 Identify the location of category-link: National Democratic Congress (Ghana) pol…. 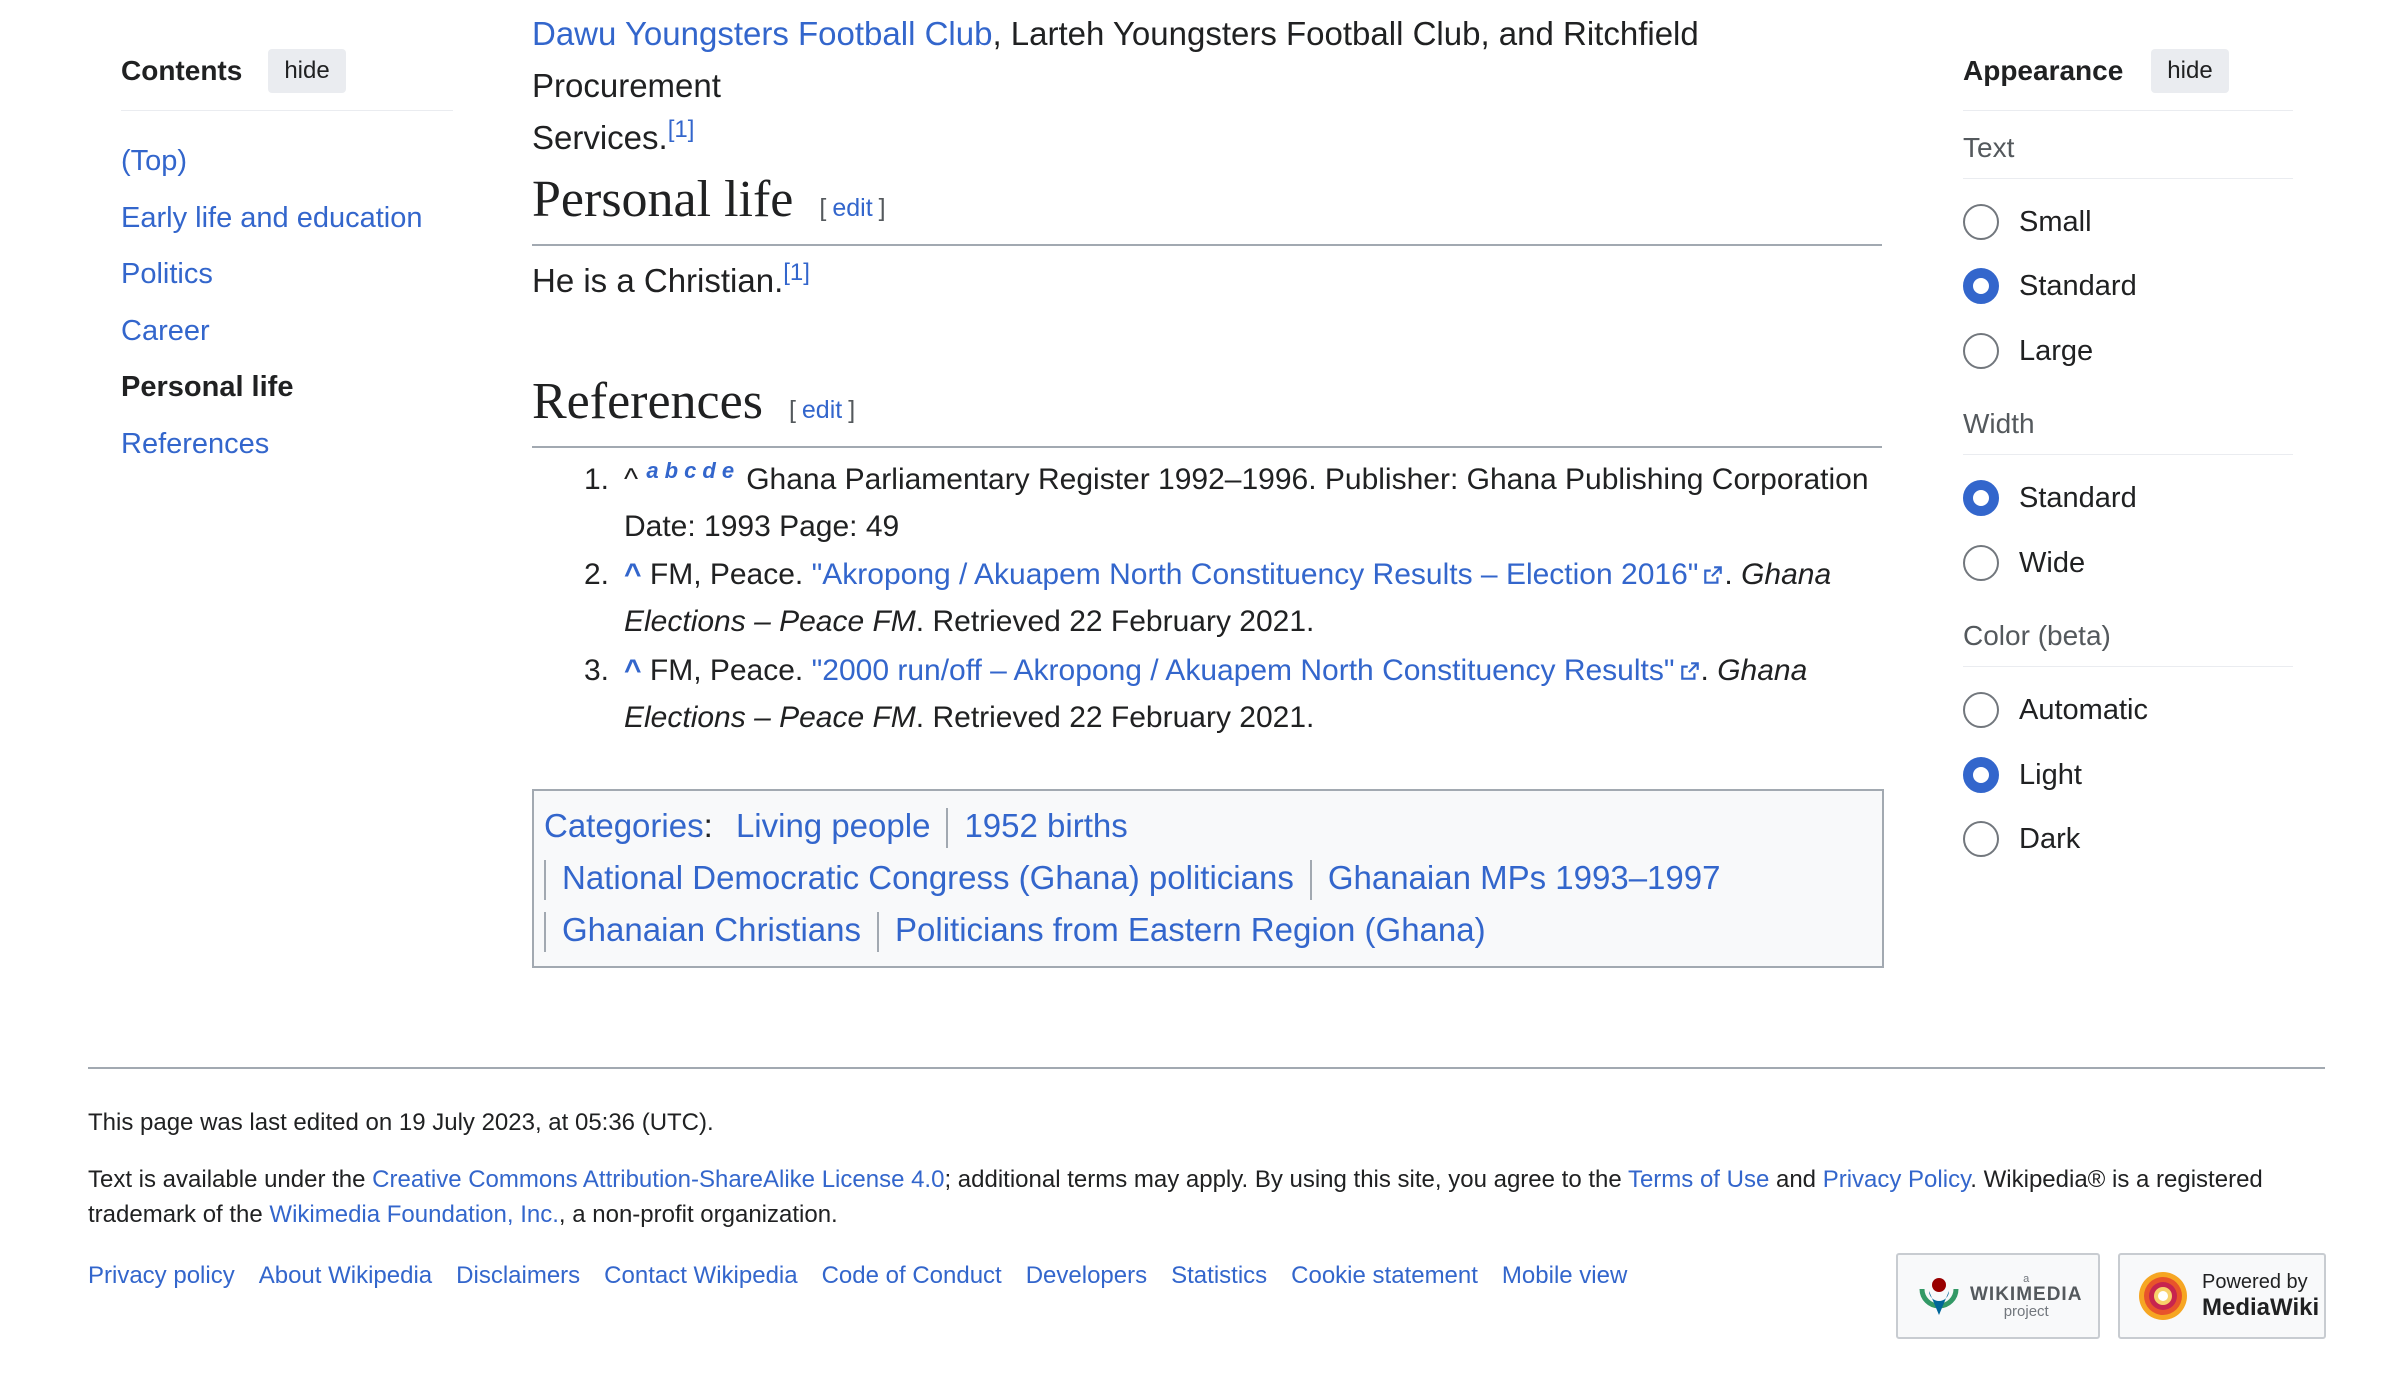
(928, 877).